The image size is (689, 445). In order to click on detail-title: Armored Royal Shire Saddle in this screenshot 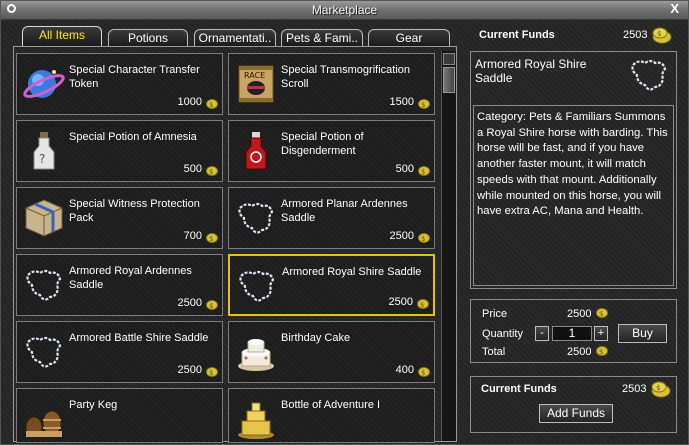, I will do `click(531, 71)`.